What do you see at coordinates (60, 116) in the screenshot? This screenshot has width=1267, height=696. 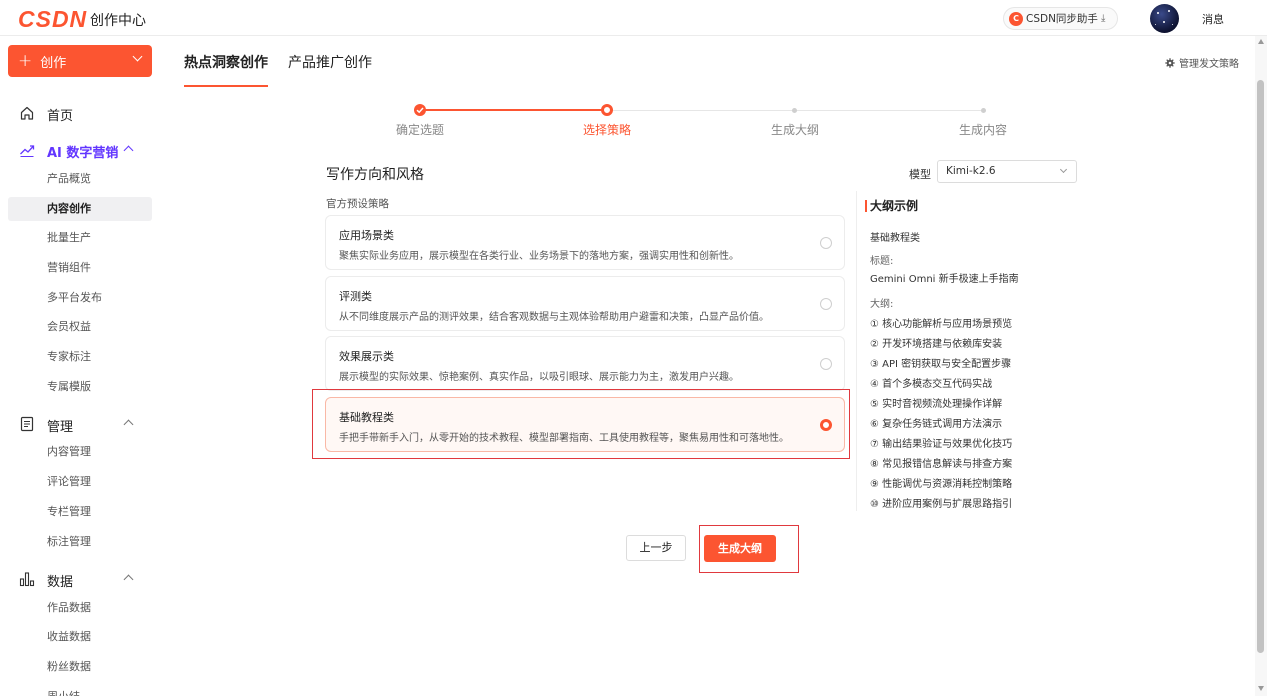 I see `sidebar-item-label: 首页` at bounding box center [60, 116].